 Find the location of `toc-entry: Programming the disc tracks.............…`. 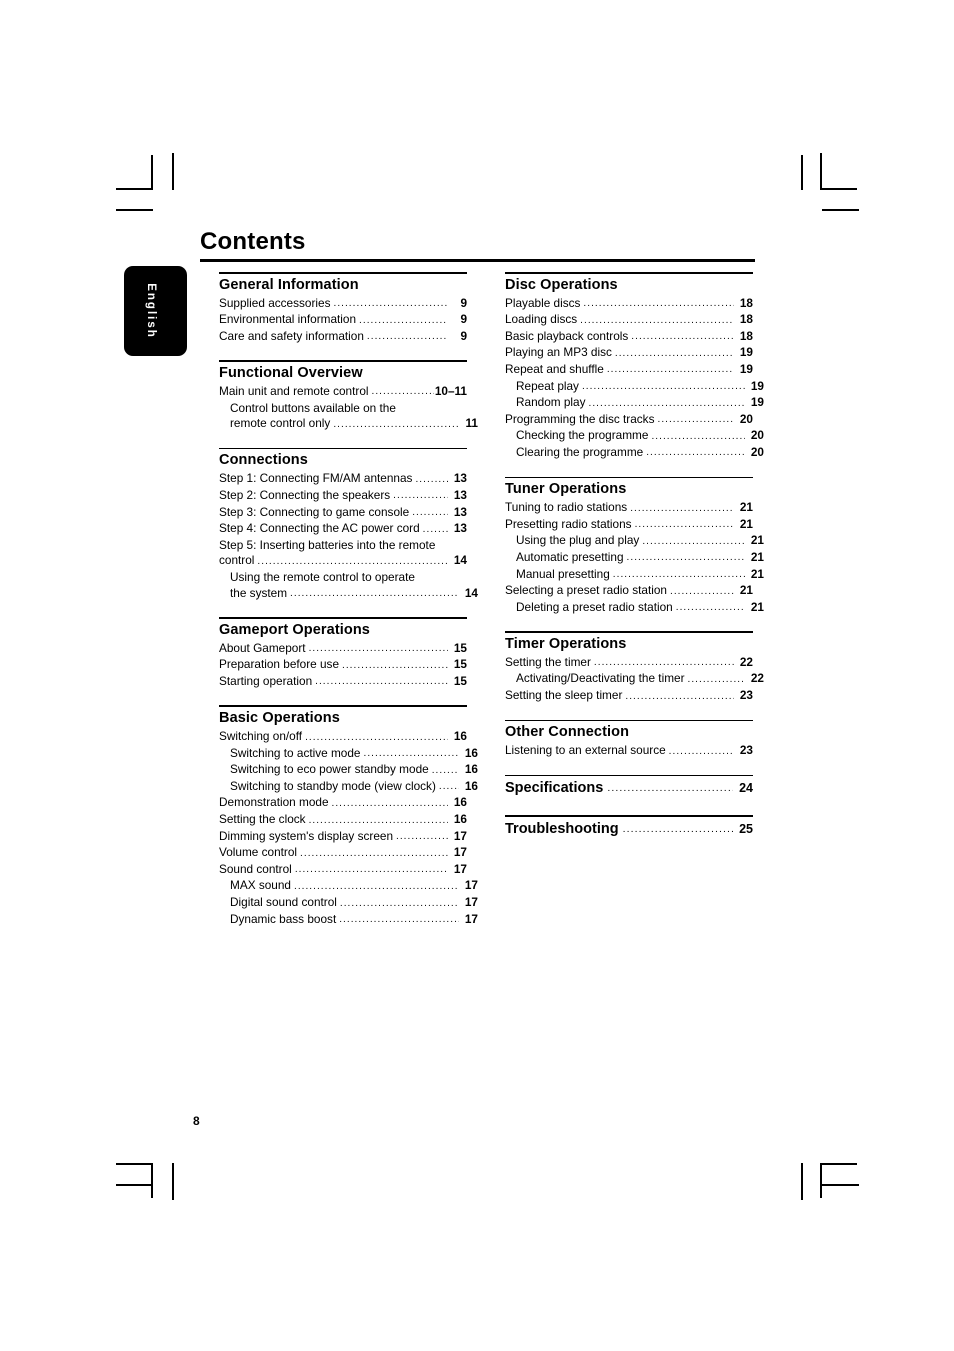

toc-entry: Programming the disc tracks.............… is located at coordinates (629, 420).